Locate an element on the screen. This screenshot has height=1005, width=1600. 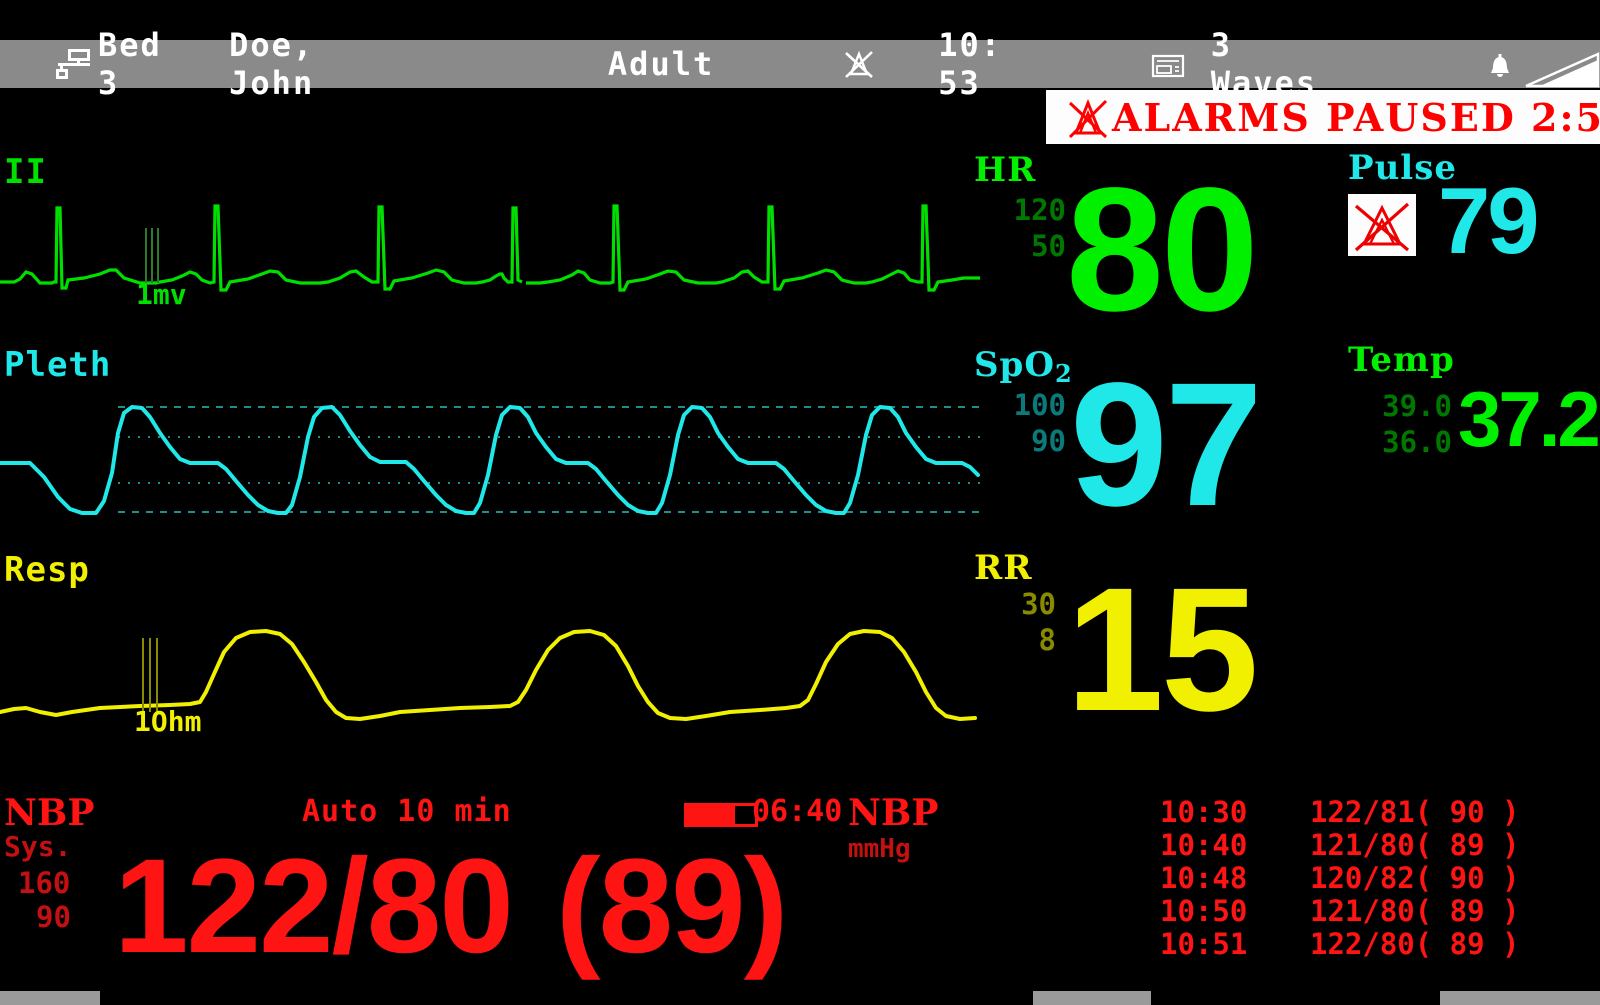
nbp-unit-title: NBP is located at coordinates (893, 813).